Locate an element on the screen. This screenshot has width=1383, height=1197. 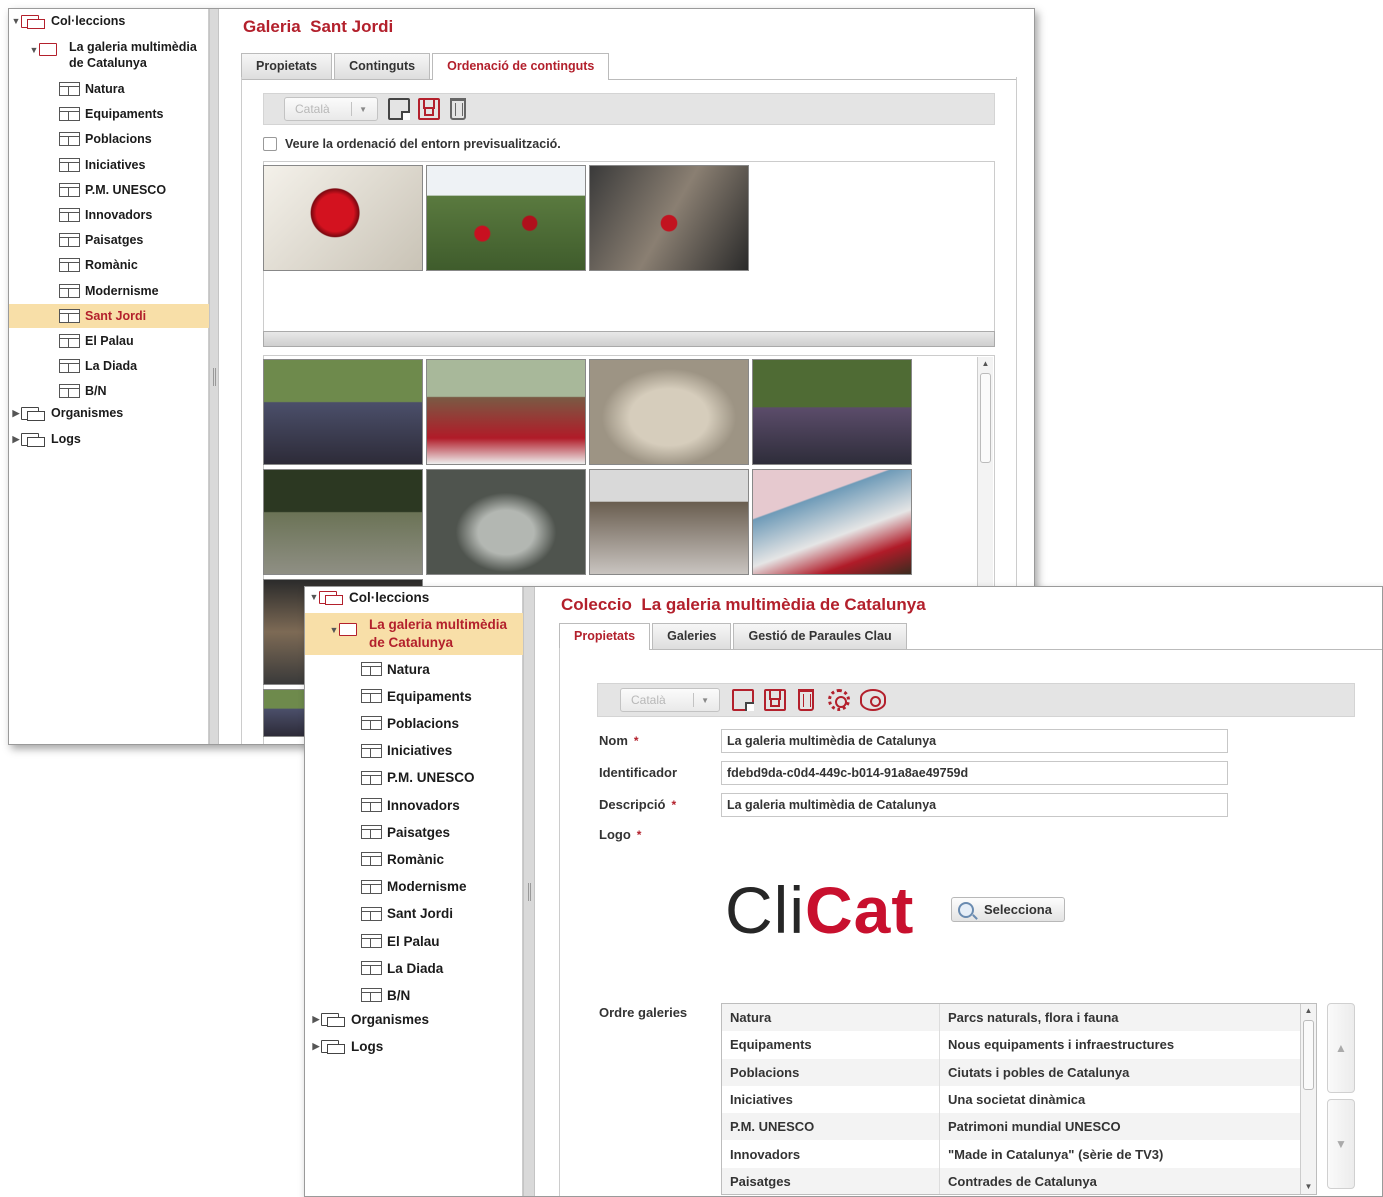
tree-label: Organismes is located at coordinates (390, 1019).